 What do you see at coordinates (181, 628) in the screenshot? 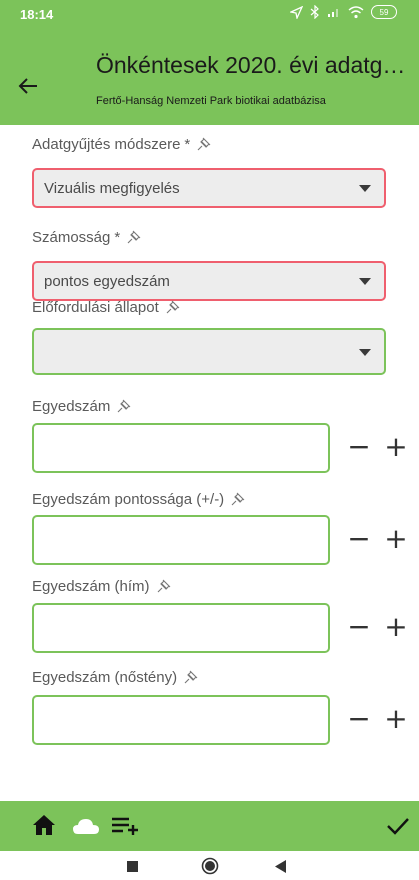
I see `count-male-input` at bounding box center [181, 628].